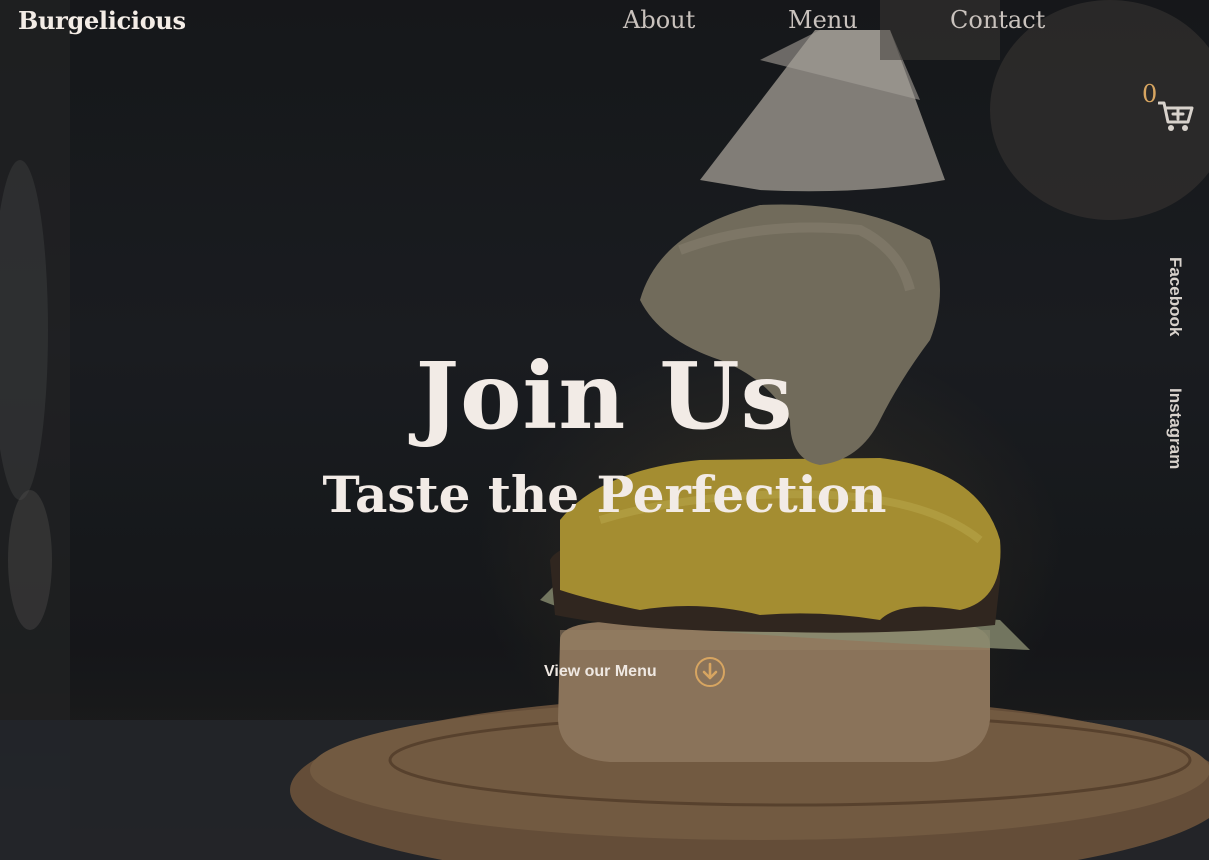 The image size is (1209, 860). Describe the element at coordinates (1176, 116) in the screenshot. I see `cart-plus-icon` at that location.